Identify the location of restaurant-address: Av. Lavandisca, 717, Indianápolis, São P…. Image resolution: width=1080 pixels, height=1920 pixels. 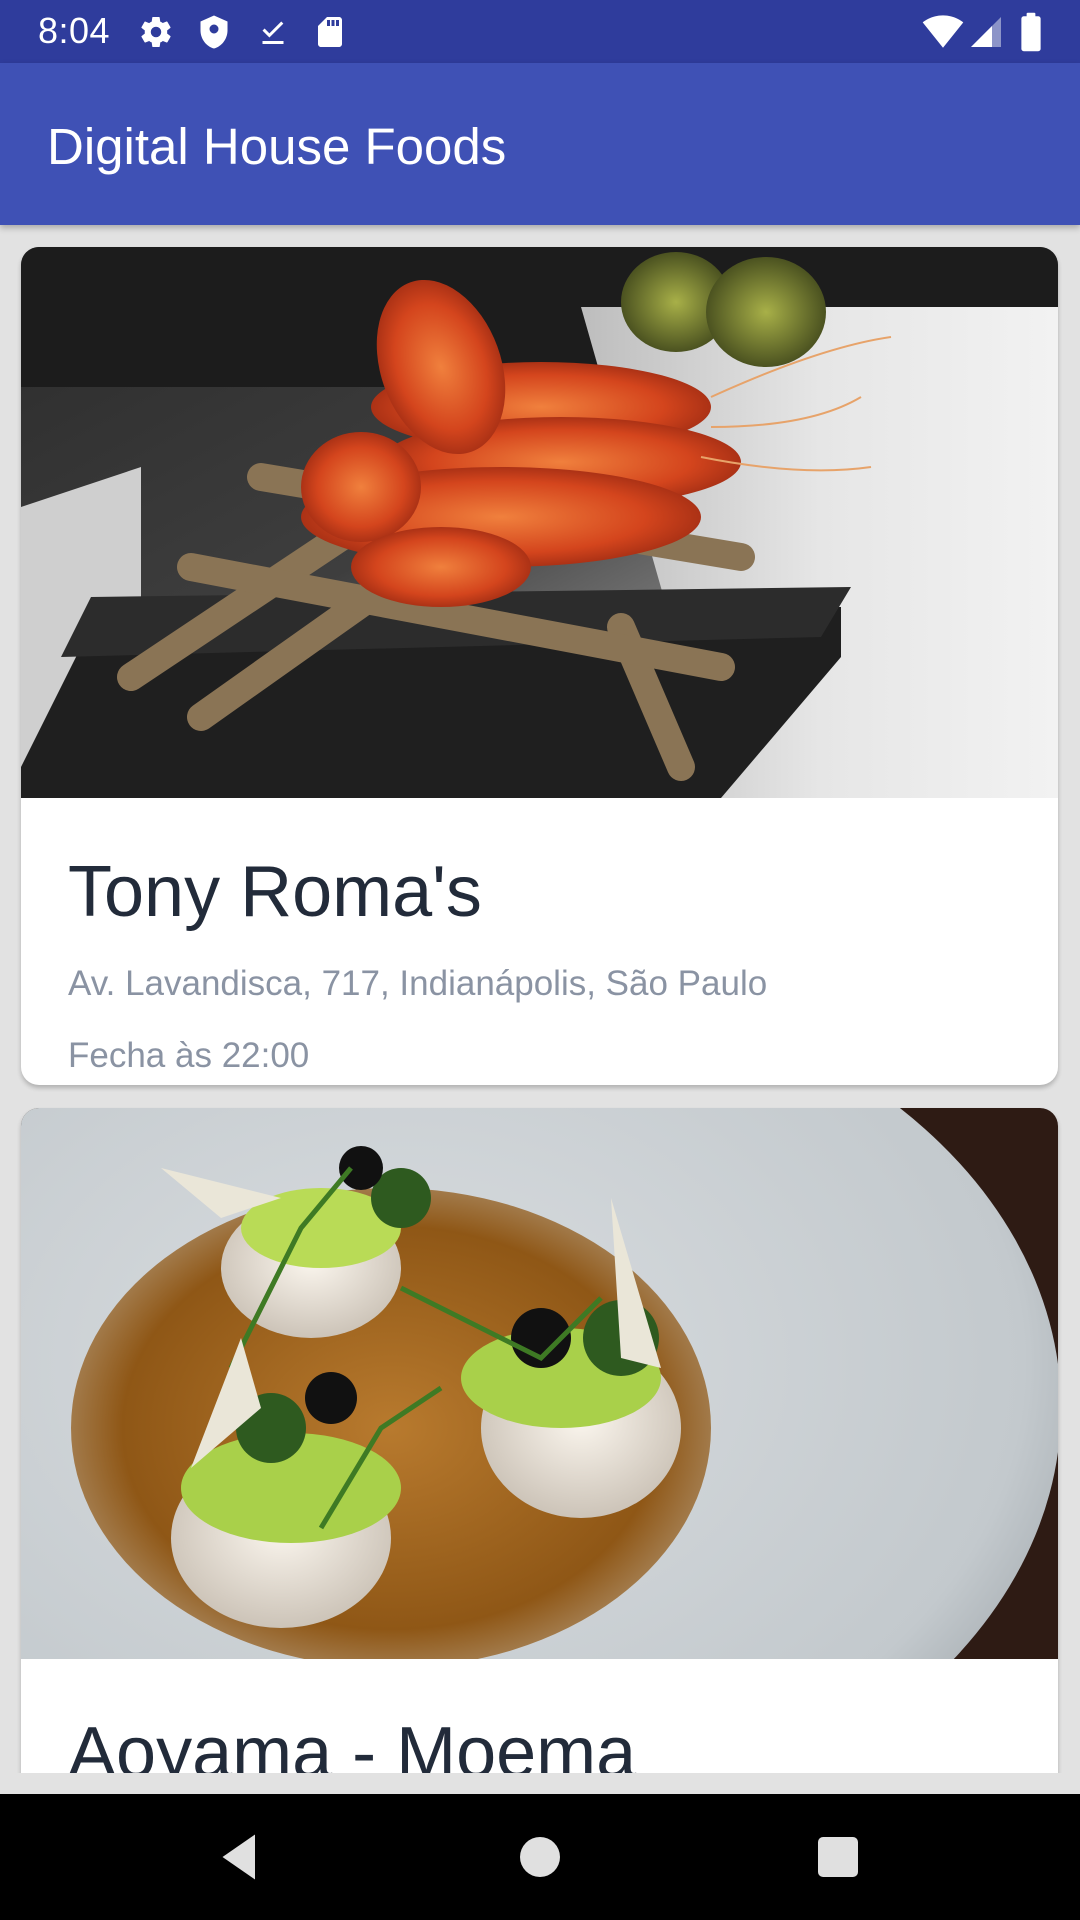
(418, 983).